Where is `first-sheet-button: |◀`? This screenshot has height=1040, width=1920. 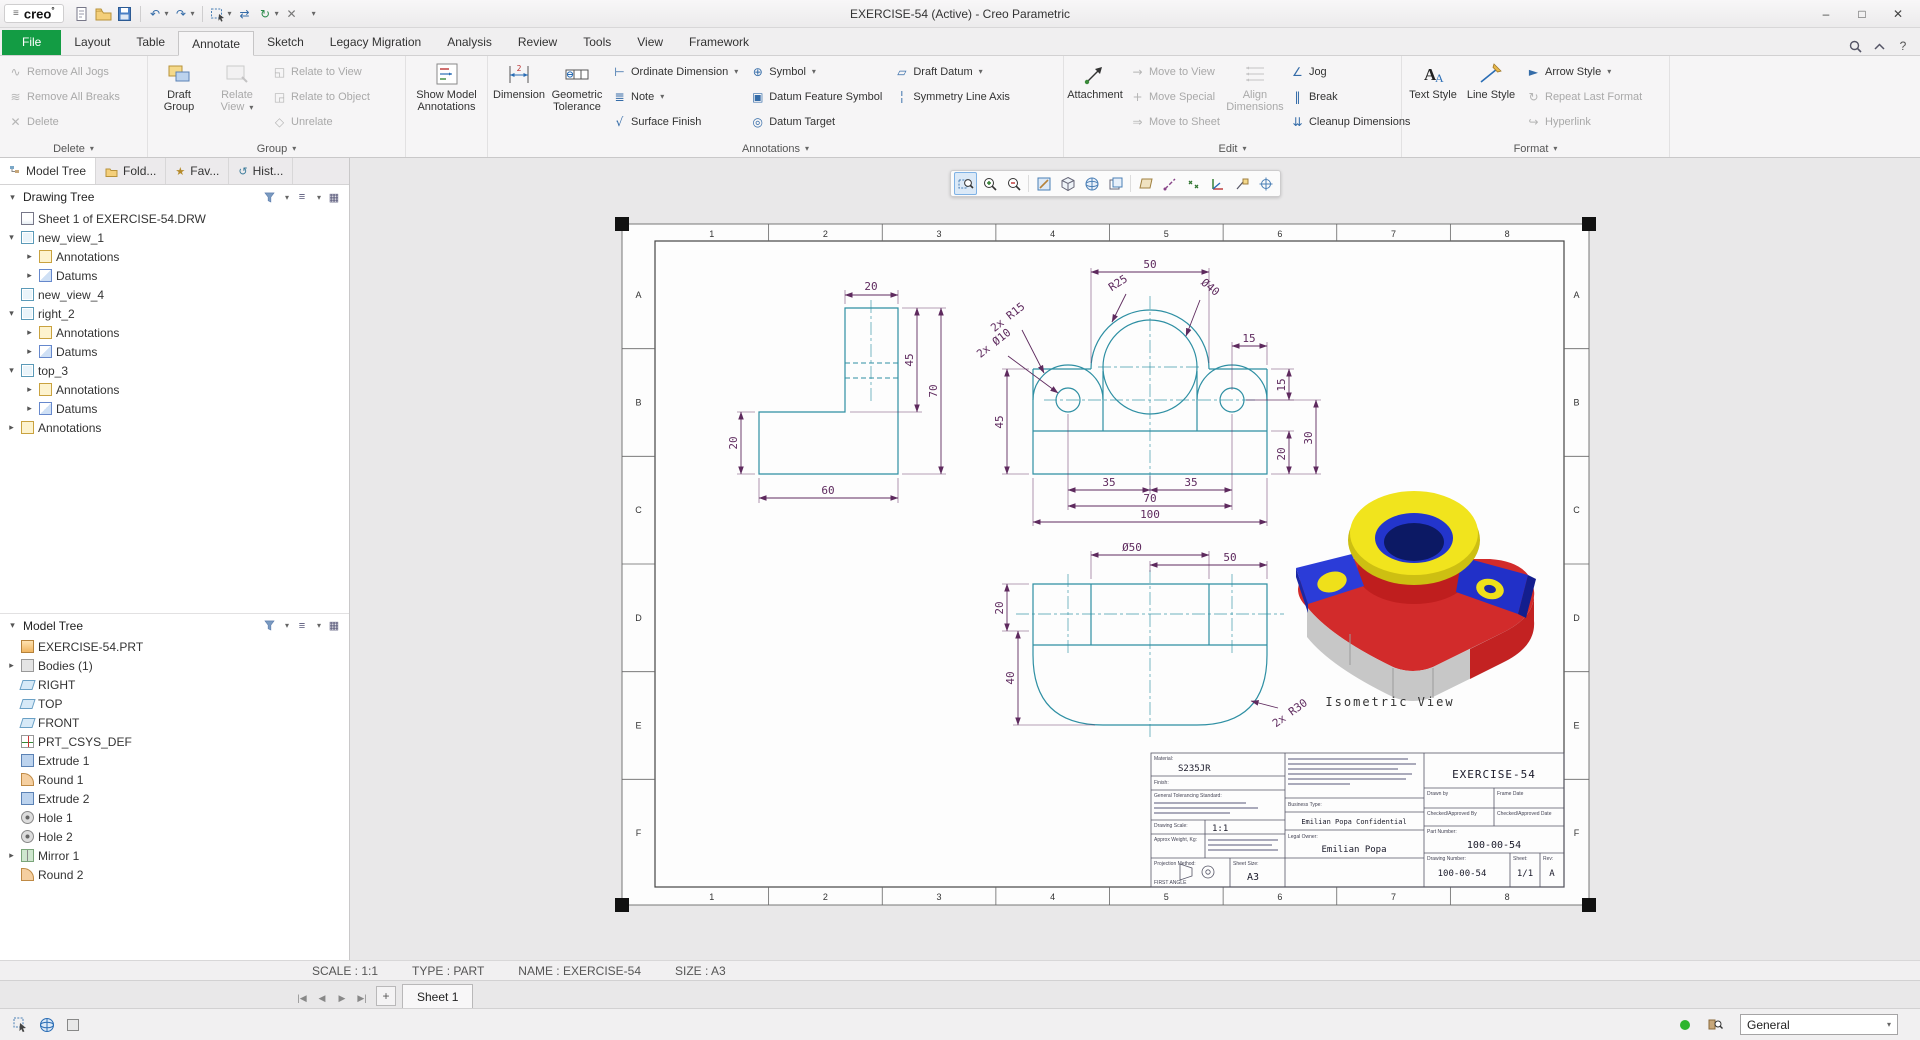 first-sheet-button: |◀ is located at coordinates (302, 998).